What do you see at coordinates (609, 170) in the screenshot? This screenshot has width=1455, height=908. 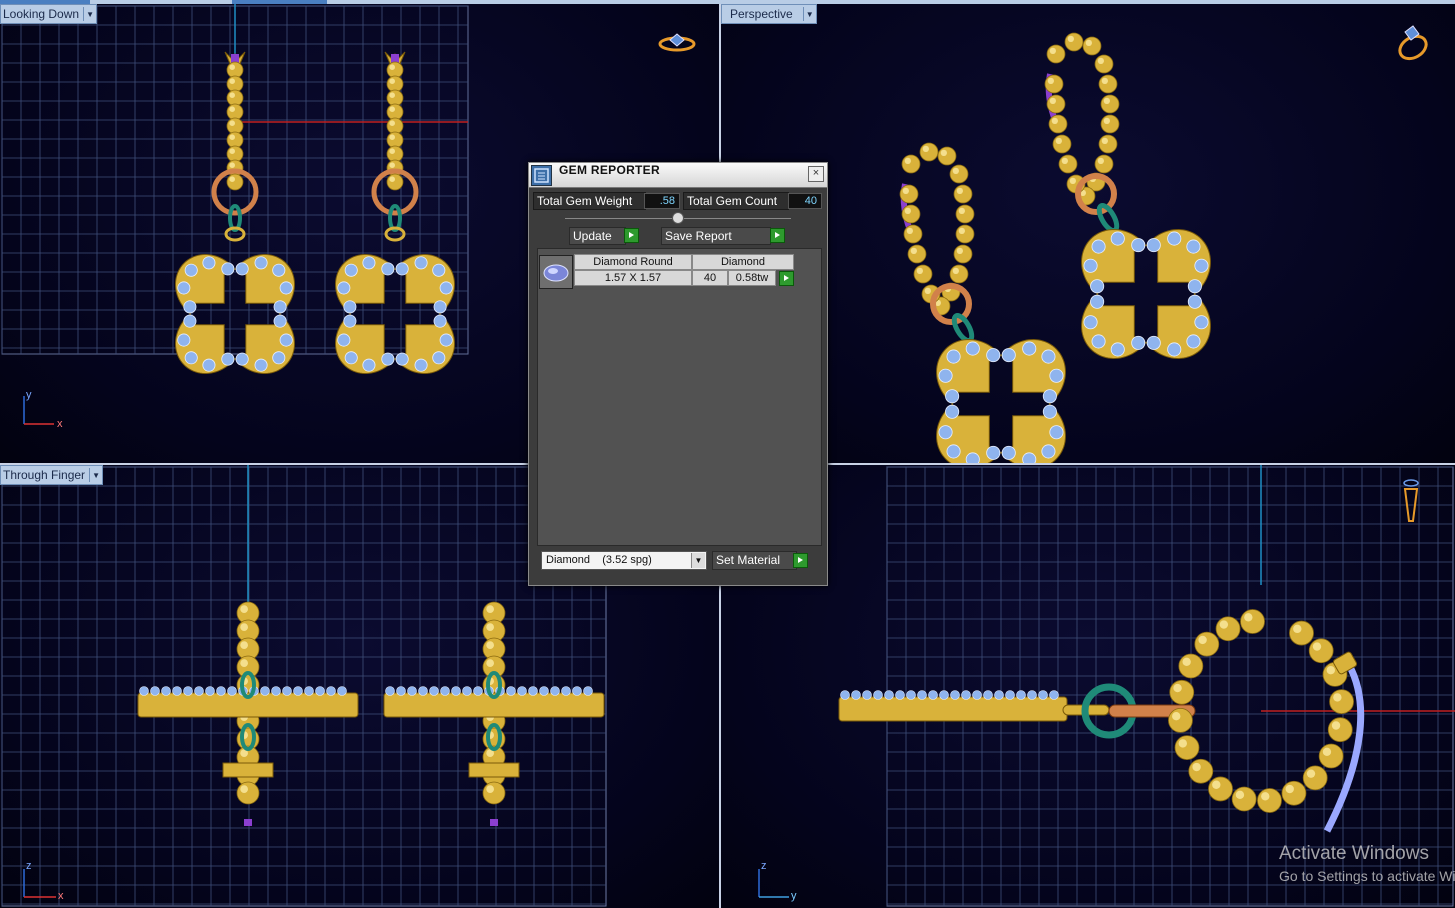 I see `dialog-title: GEM REPORTER` at bounding box center [609, 170].